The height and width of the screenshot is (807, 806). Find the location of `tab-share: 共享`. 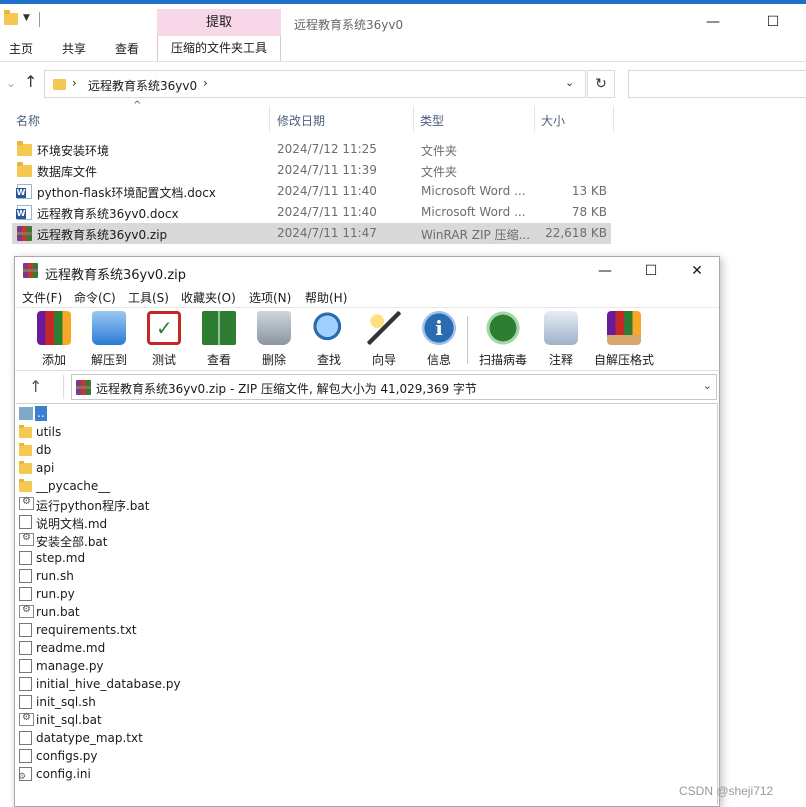

tab-share: 共享 is located at coordinates (74, 48).